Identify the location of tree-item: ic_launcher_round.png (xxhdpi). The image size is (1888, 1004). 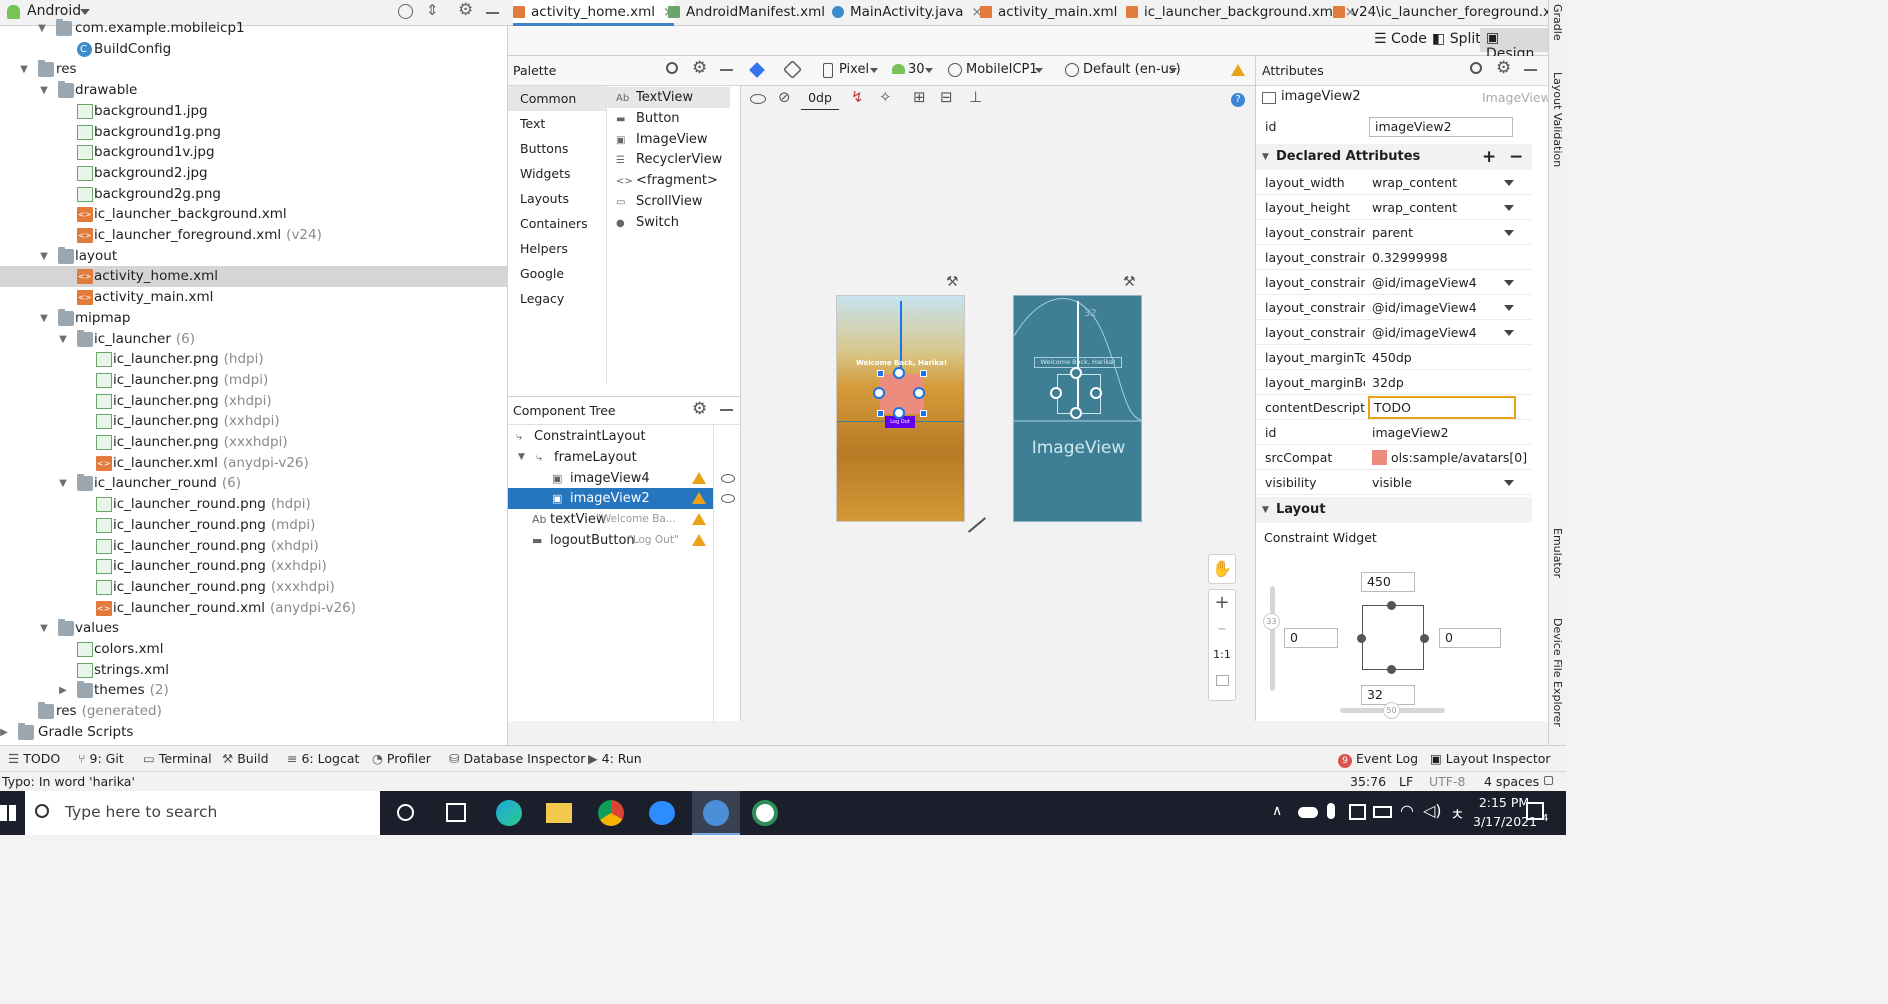
(254, 566).